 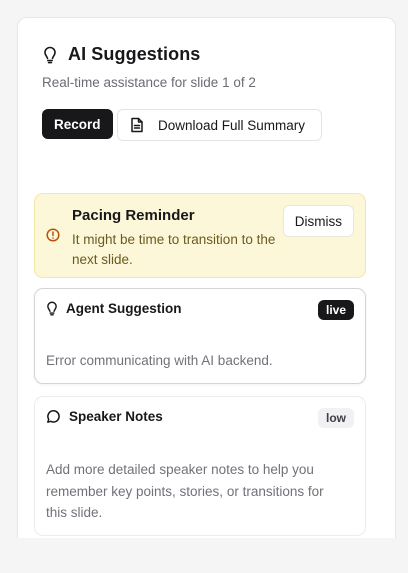 I want to click on record-button: Record, so click(x=77, y=124).